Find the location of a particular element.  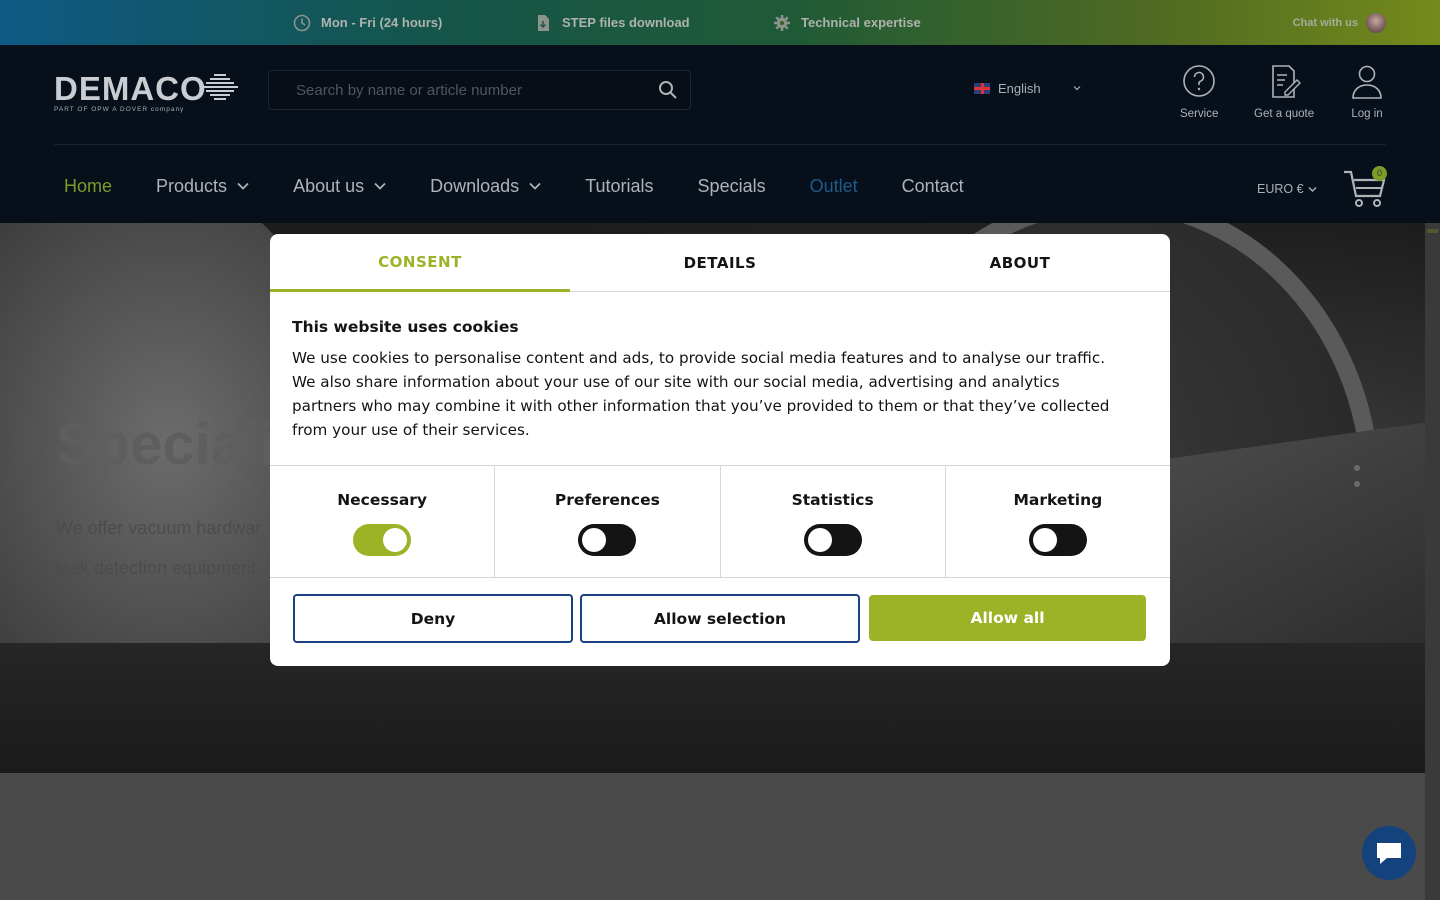

gear-icon is located at coordinates (782, 22).